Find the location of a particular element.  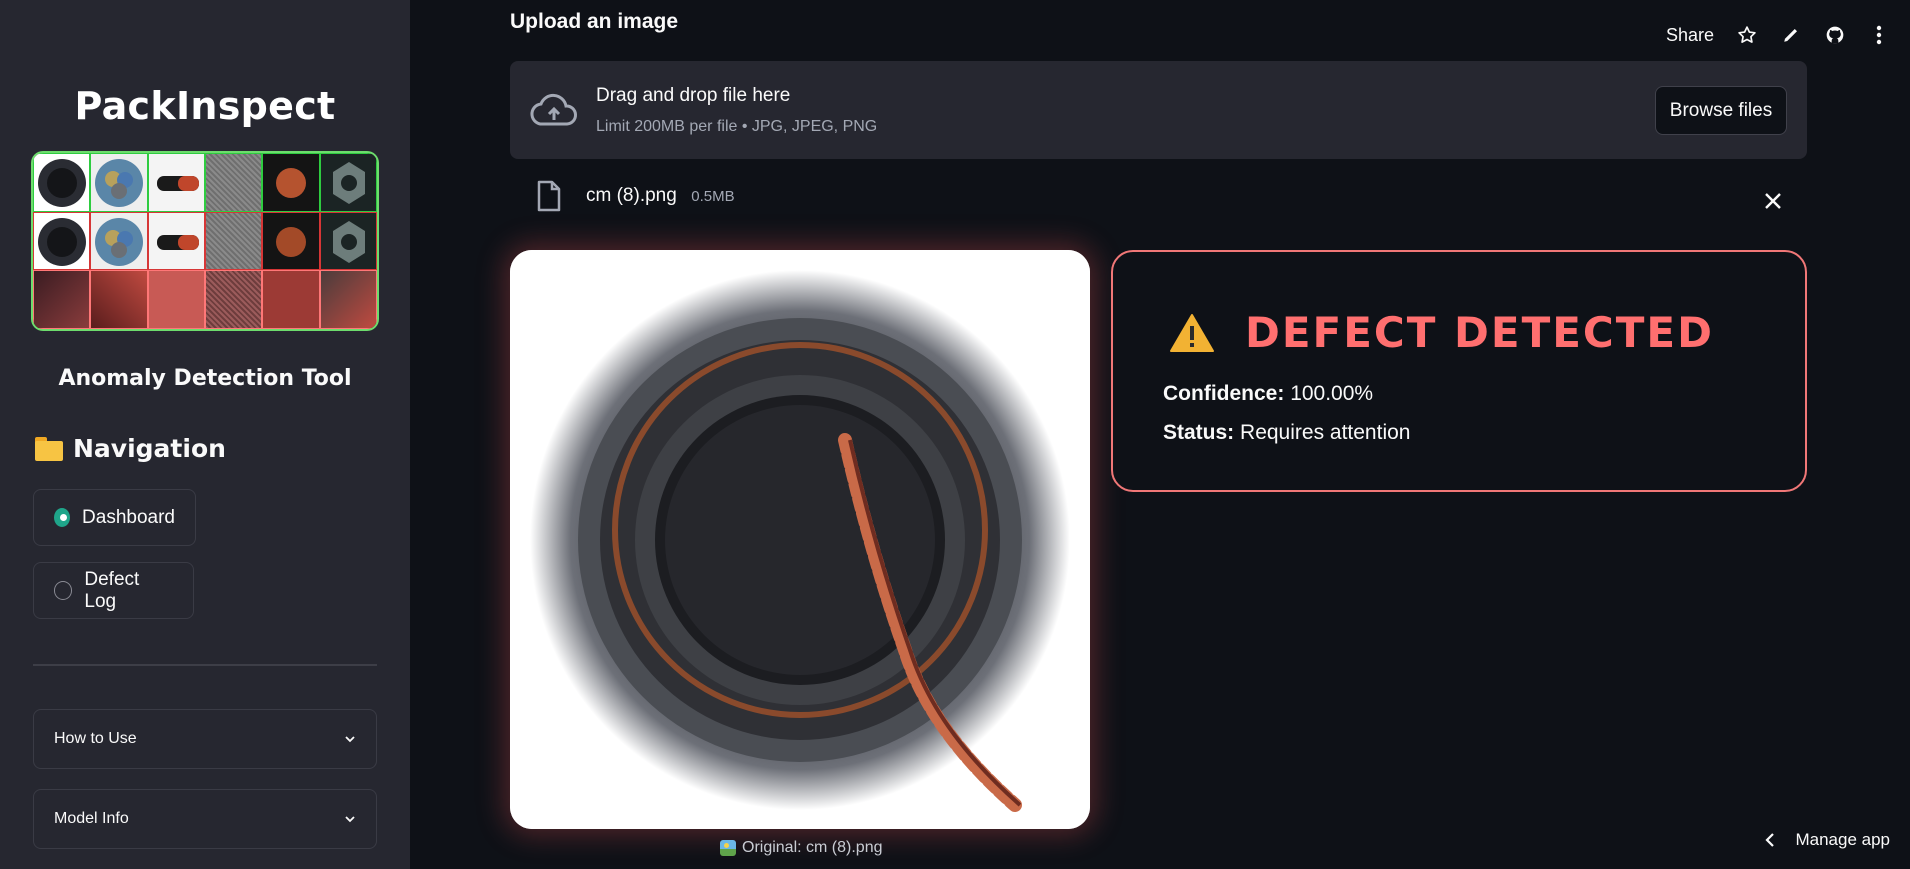

manage-app-button: Manage app is located at coordinates (1827, 840).